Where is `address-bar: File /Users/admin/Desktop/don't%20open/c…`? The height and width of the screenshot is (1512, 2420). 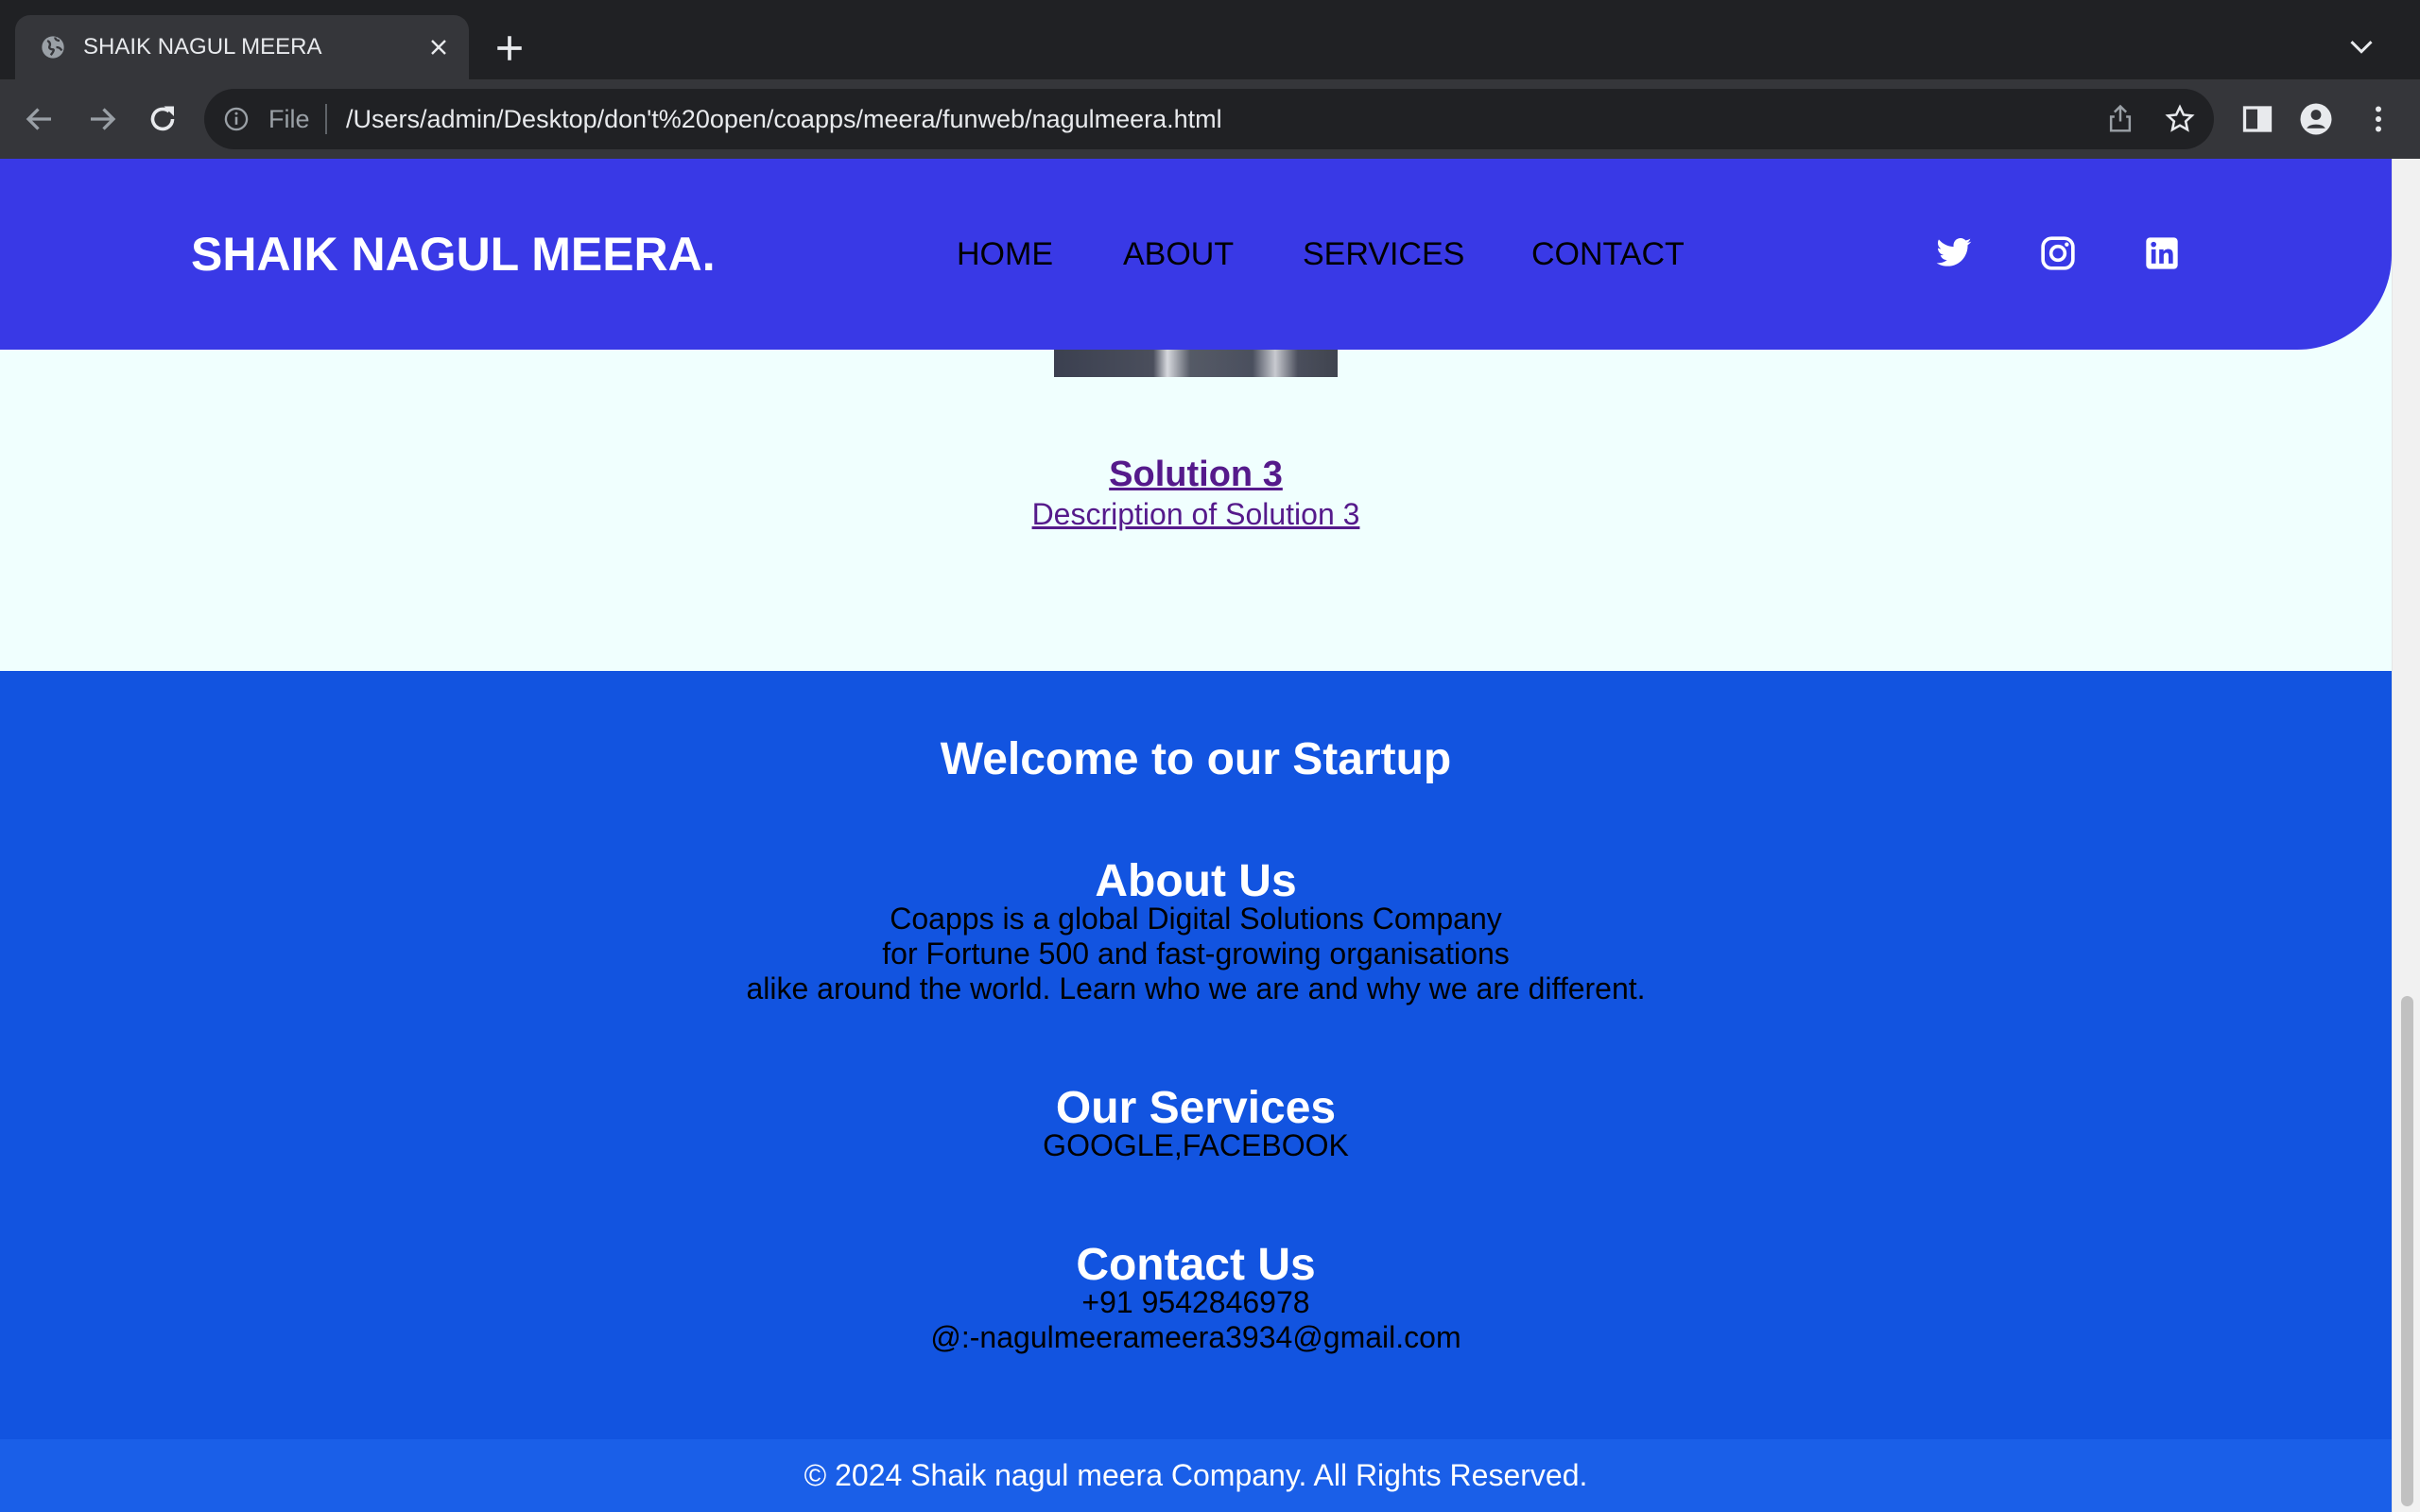 address-bar: File /Users/admin/Desktop/don't%20open/c… is located at coordinates (1209, 119).